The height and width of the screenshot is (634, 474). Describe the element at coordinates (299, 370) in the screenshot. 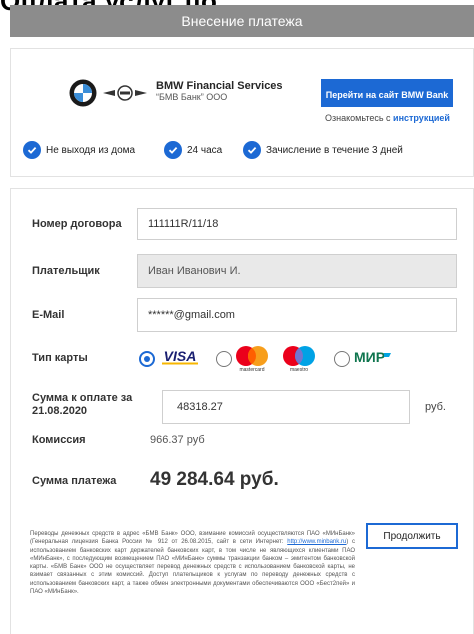

I see `maestro-logo-text: maestro` at that location.